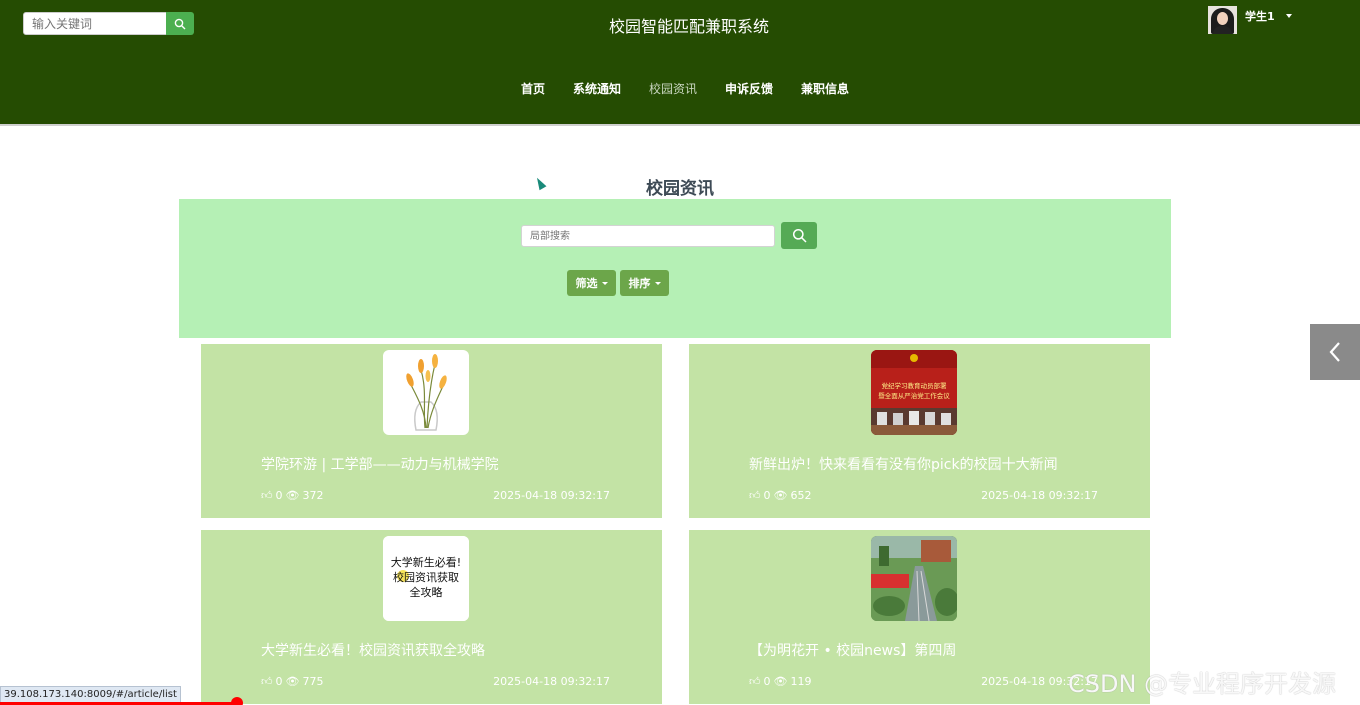 Image resolution: width=1360 pixels, height=705 pixels. Describe the element at coordinates (825, 88) in the screenshot. I see `nav-item-jobs: 兼职信息` at that location.